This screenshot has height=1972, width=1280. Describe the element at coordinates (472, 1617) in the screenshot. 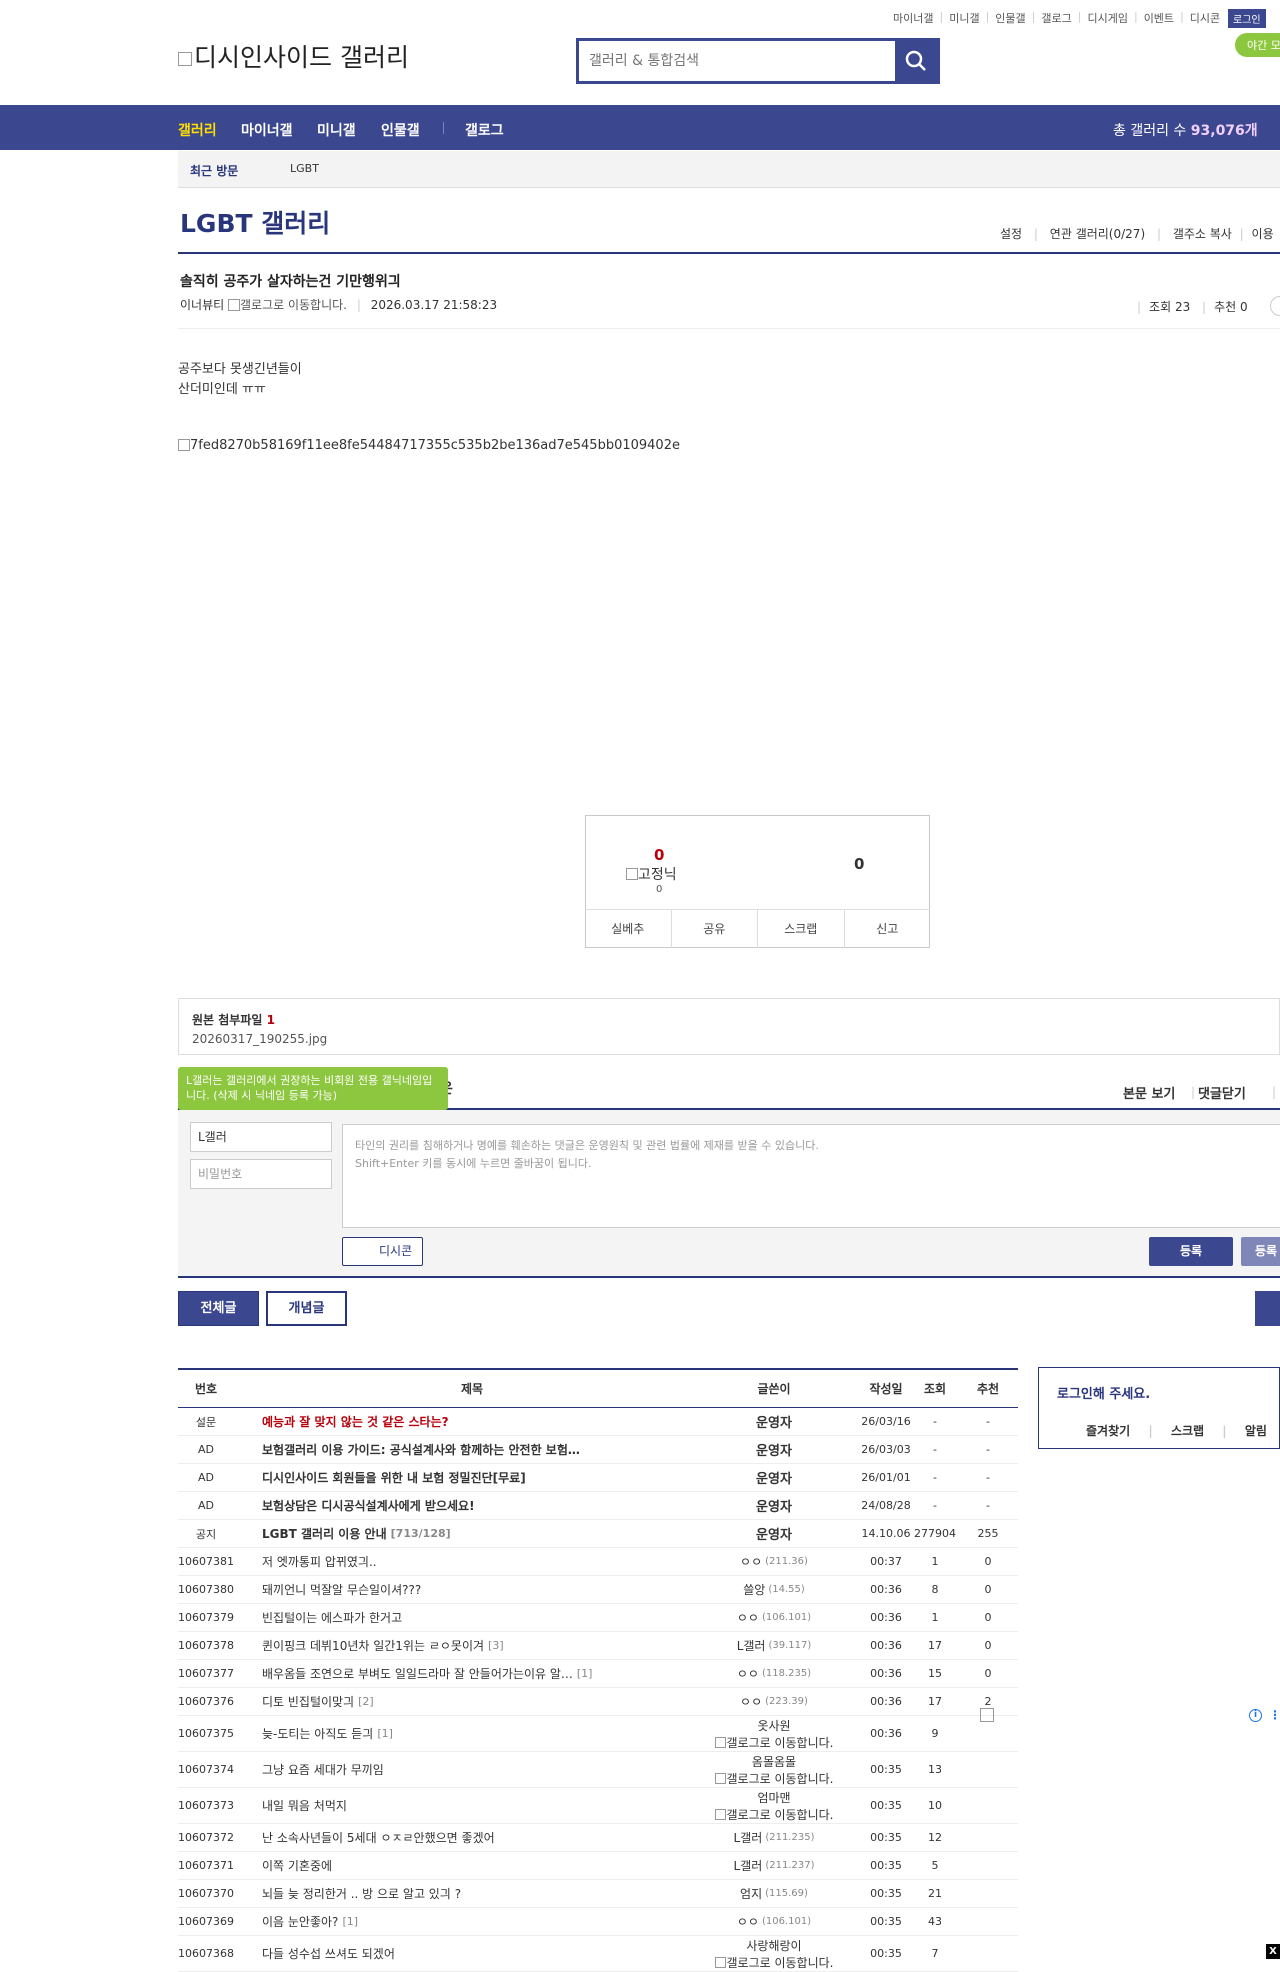

I see `row-subject: 빈집털이는 에스파가 한거고` at that location.